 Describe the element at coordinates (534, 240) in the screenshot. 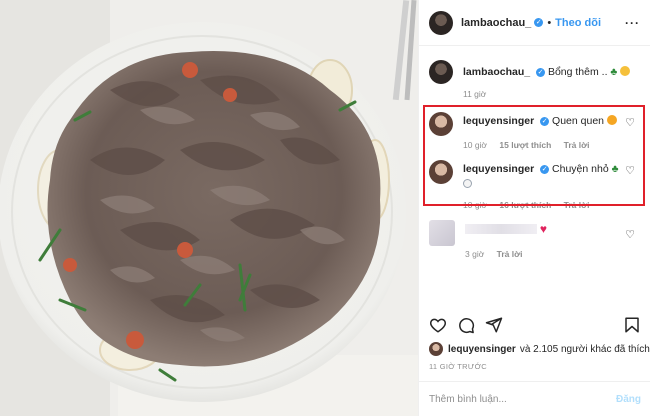

I see `comment-item: ♥ 3 giờ Trả lời ♡` at that location.